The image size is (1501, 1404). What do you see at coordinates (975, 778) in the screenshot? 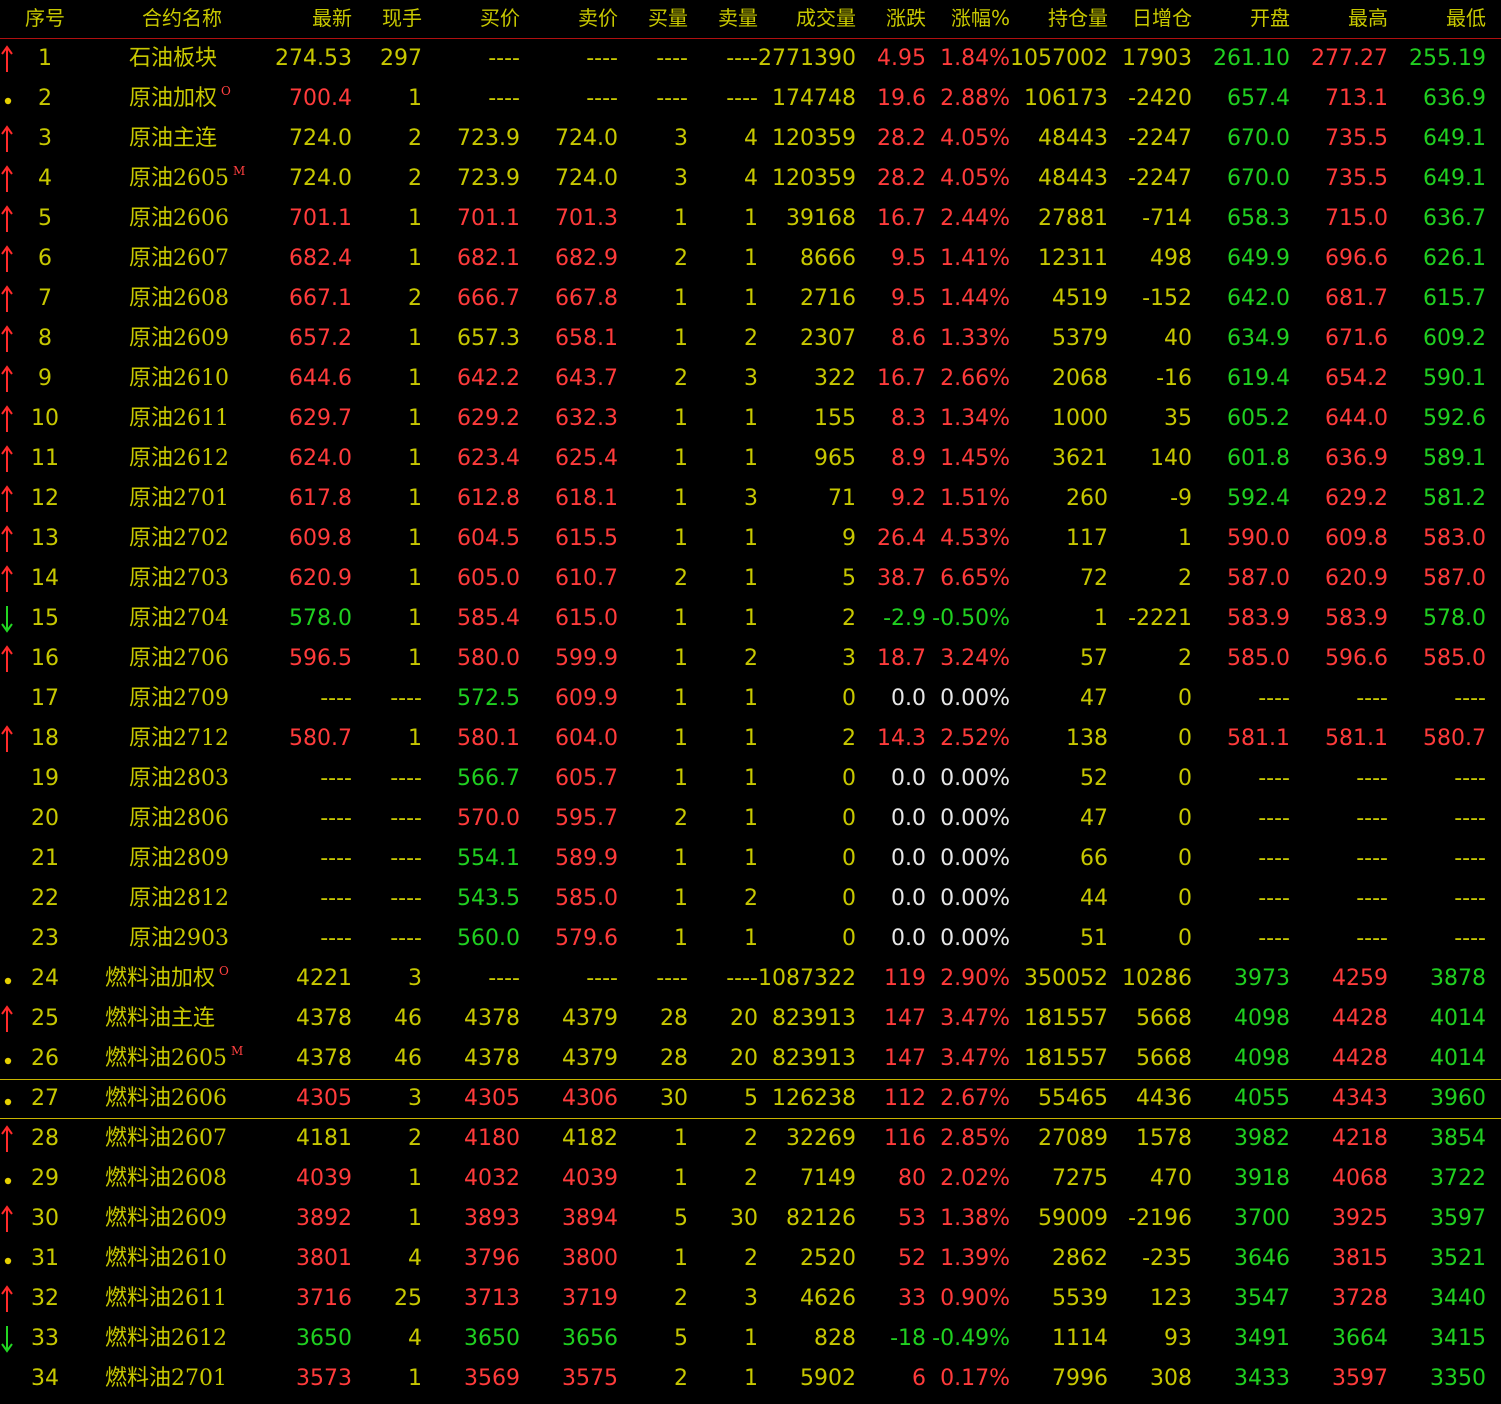
I see `change-percent: 0.00%` at bounding box center [975, 778].